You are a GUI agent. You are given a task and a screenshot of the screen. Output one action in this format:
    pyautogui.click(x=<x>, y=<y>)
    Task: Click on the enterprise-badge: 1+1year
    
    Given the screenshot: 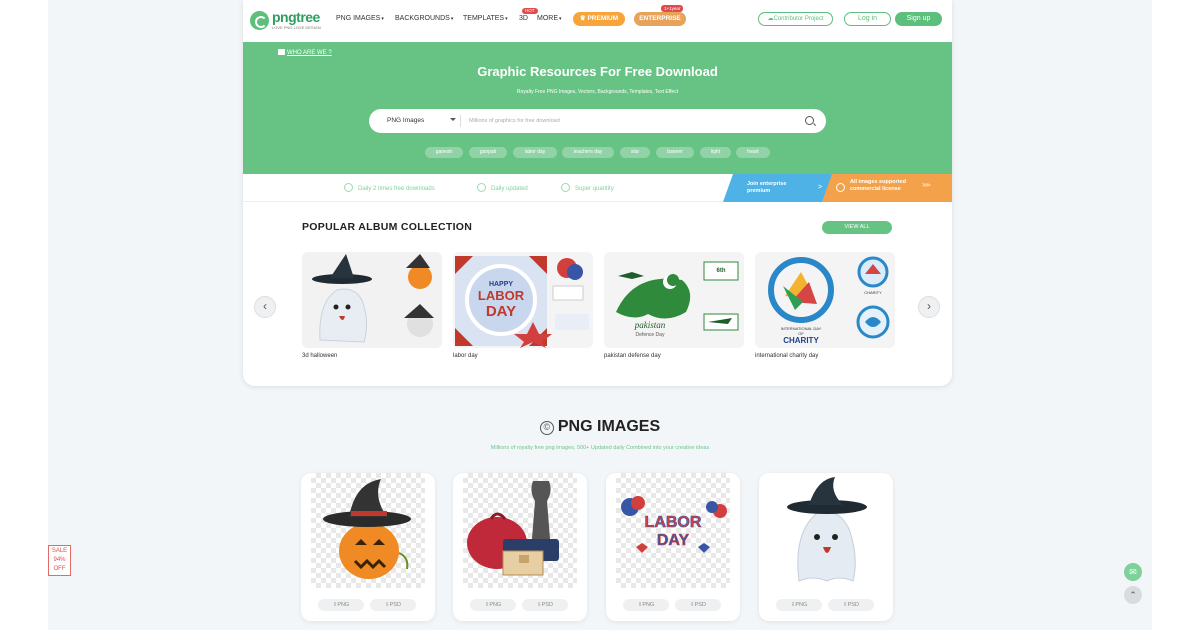 What is the action you would take?
    pyautogui.click(x=672, y=8)
    